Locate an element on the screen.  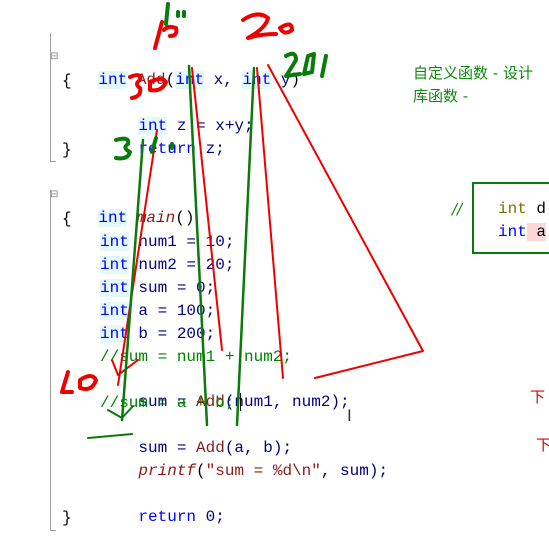
red-note-2: 下 is located at coordinates (542, 445).